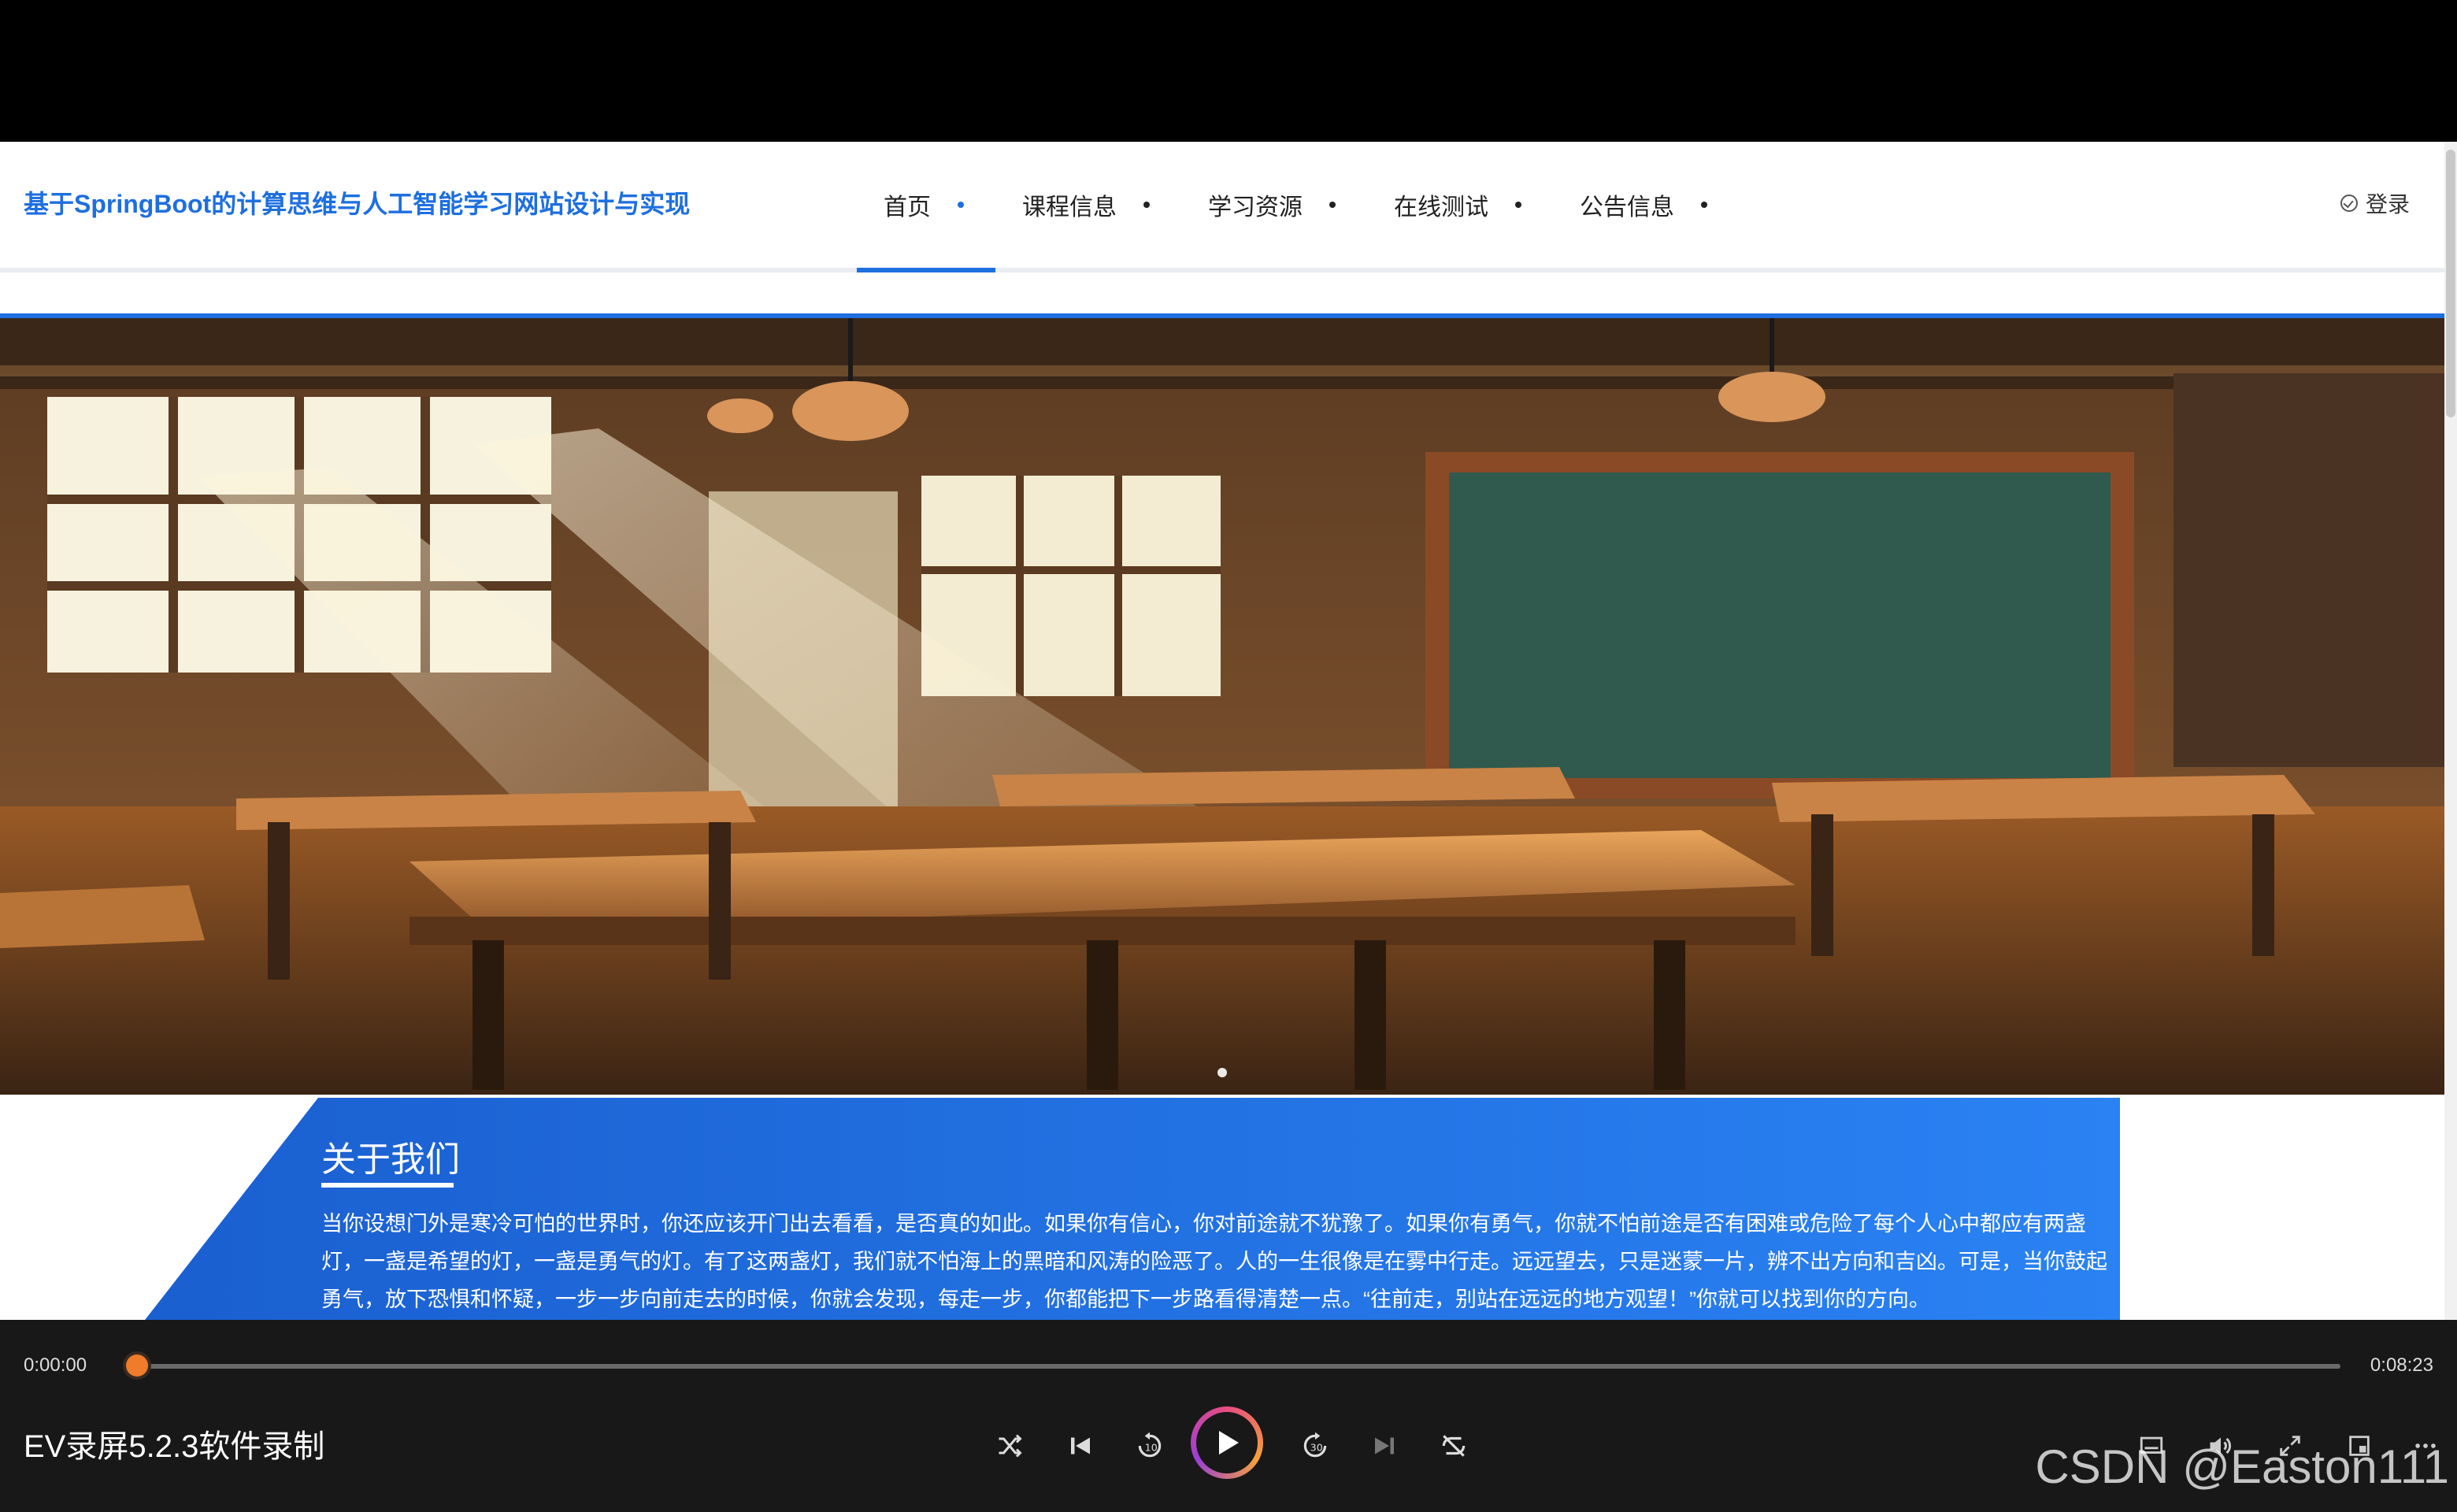 The height and width of the screenshot is (1512, 2457). I want to click on repeat-off-icon, so click(1453, 1446).